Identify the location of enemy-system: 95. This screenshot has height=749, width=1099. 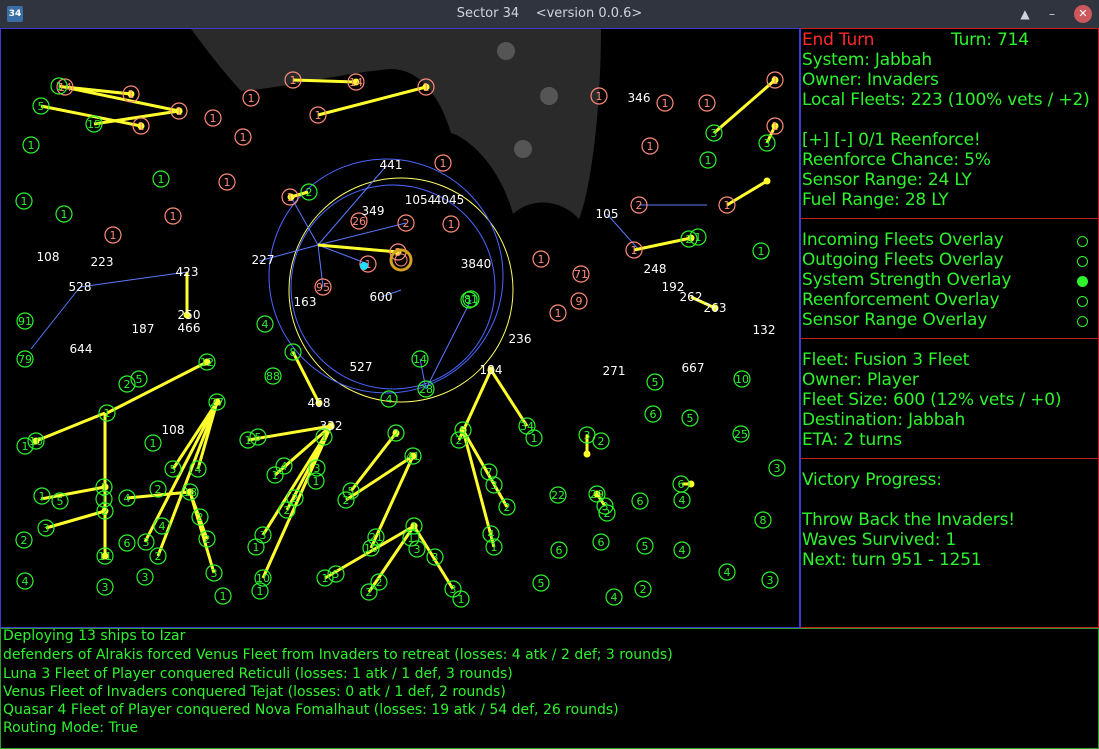
(323, 287).